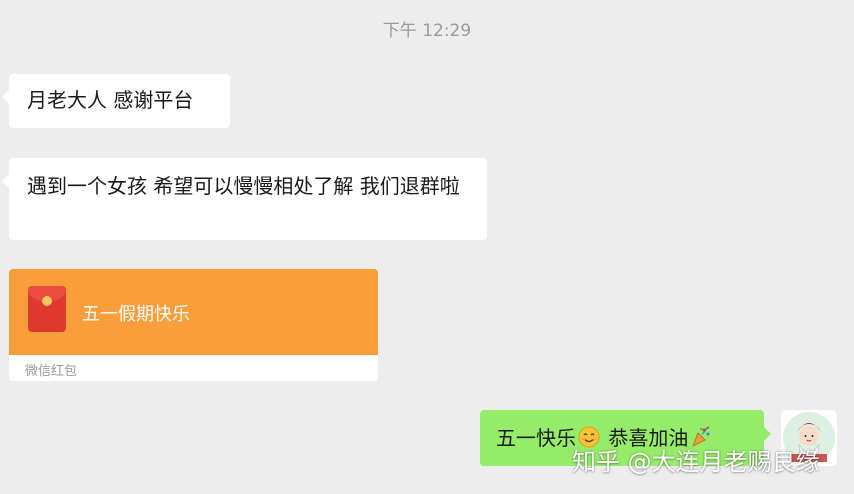 Image resolution: width=854 pixels, height=494 pixels. Describe the element at coordinates (193, 312) in the screenshot. I see `red-packet-body: 五一假期快乐` at that location.